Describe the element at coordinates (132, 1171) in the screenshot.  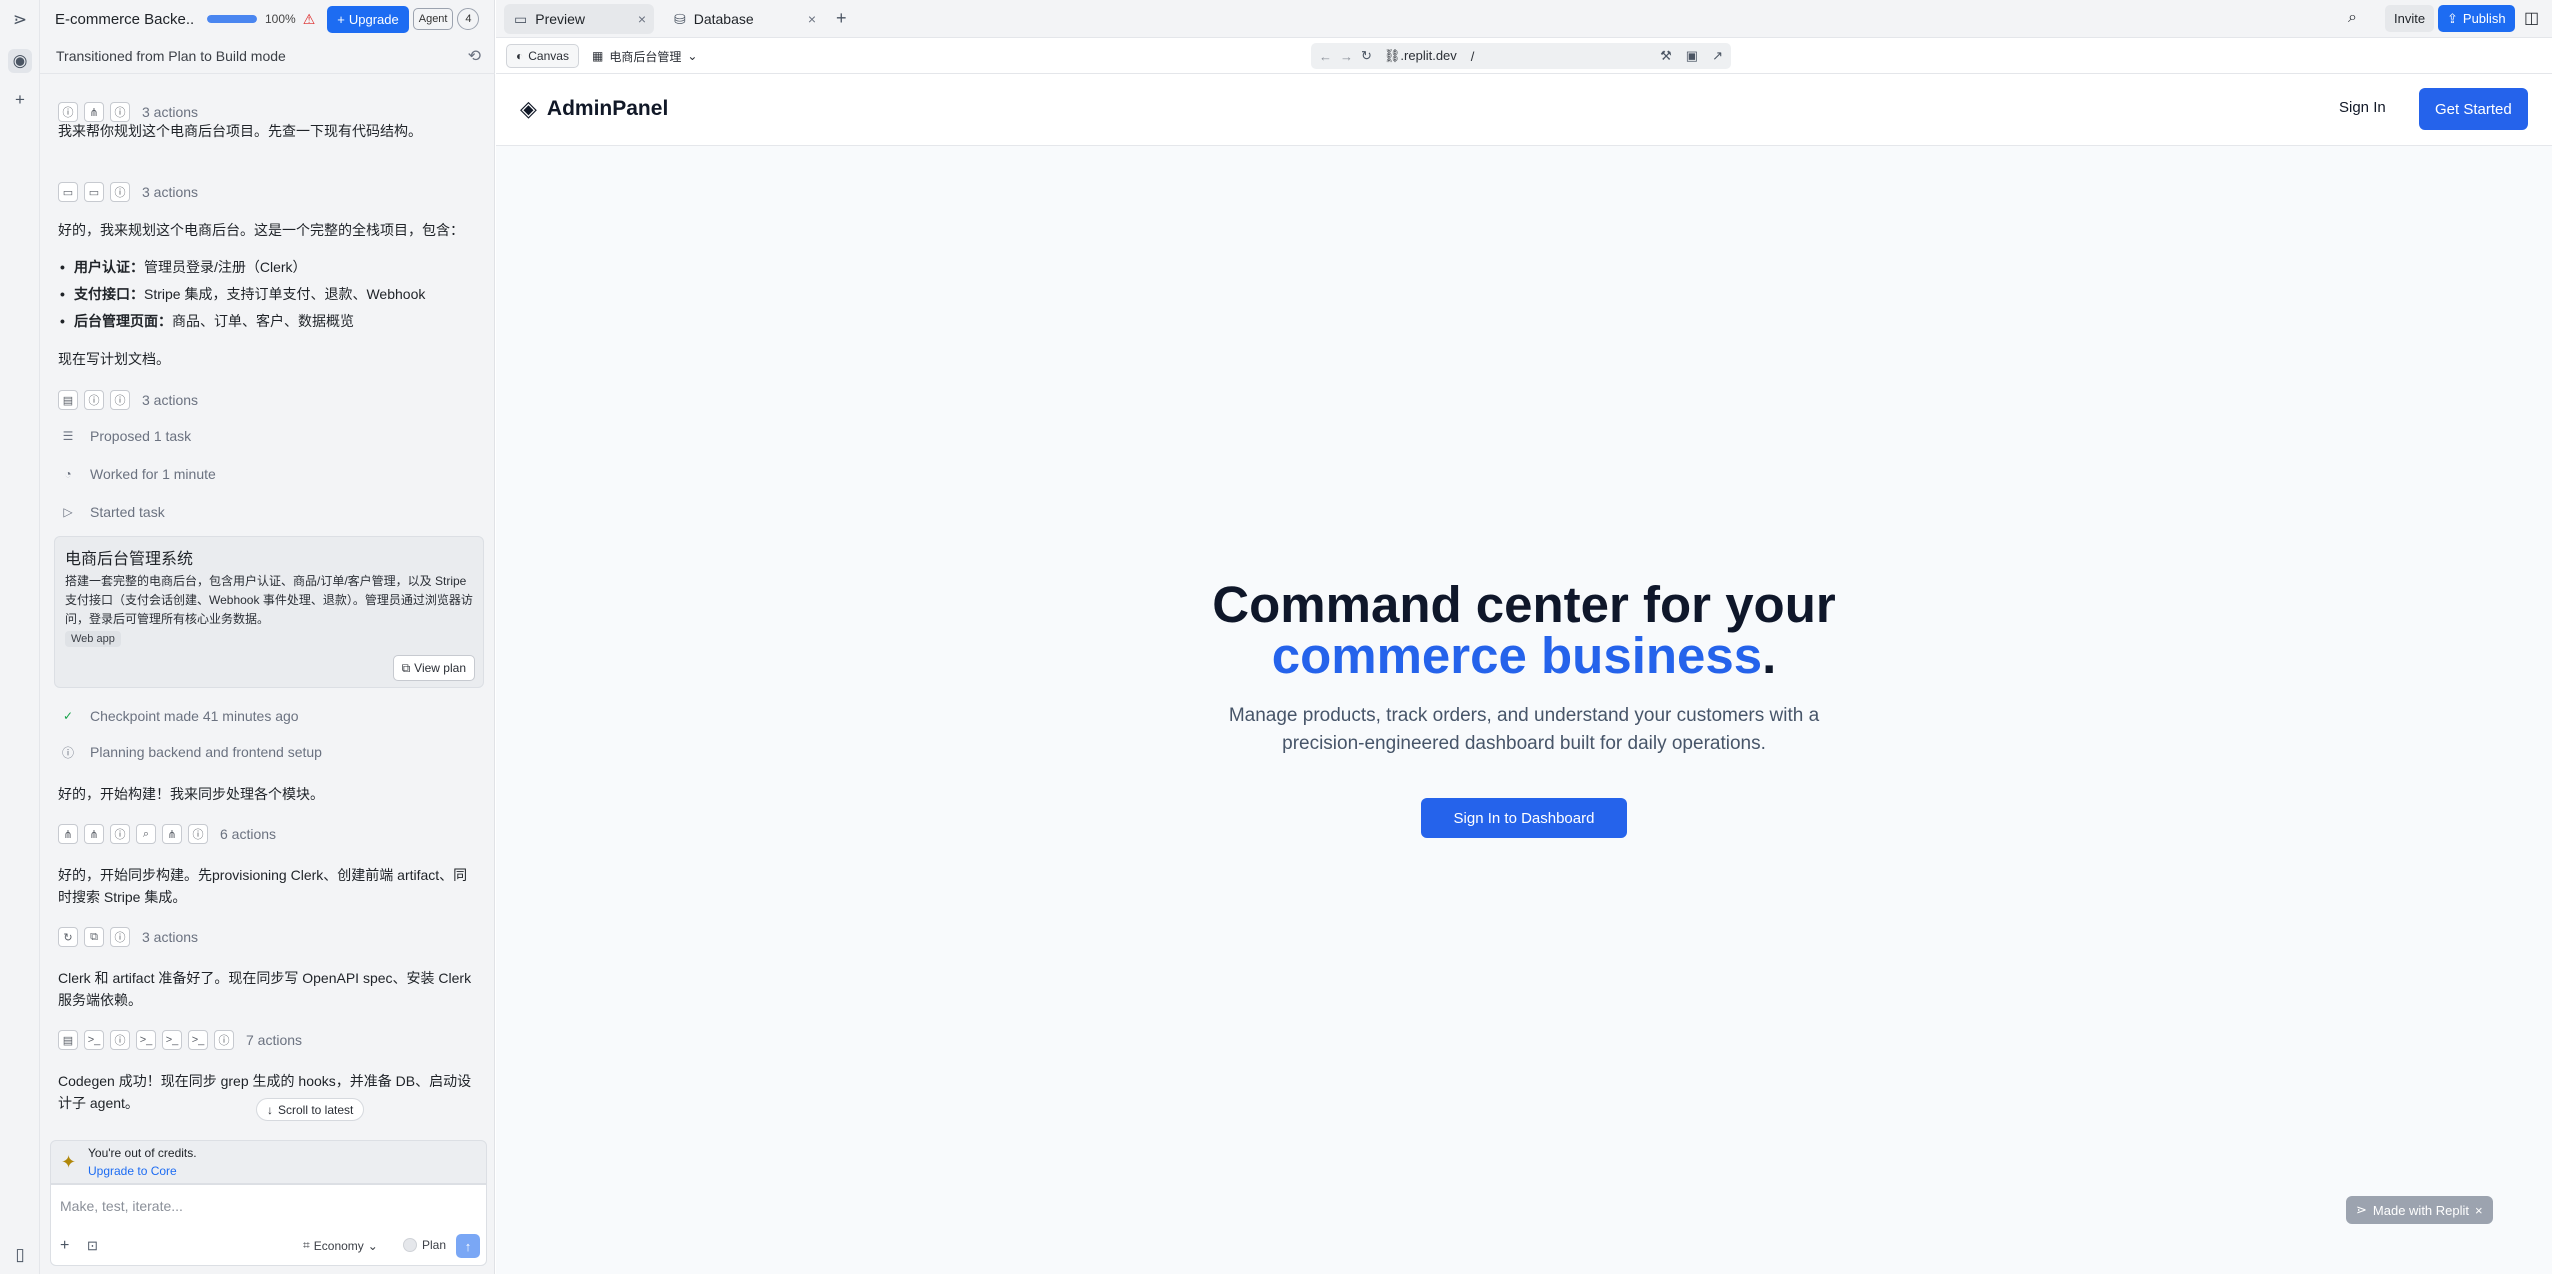
I see `upgrade-link: Upgrade to Core` at that location.